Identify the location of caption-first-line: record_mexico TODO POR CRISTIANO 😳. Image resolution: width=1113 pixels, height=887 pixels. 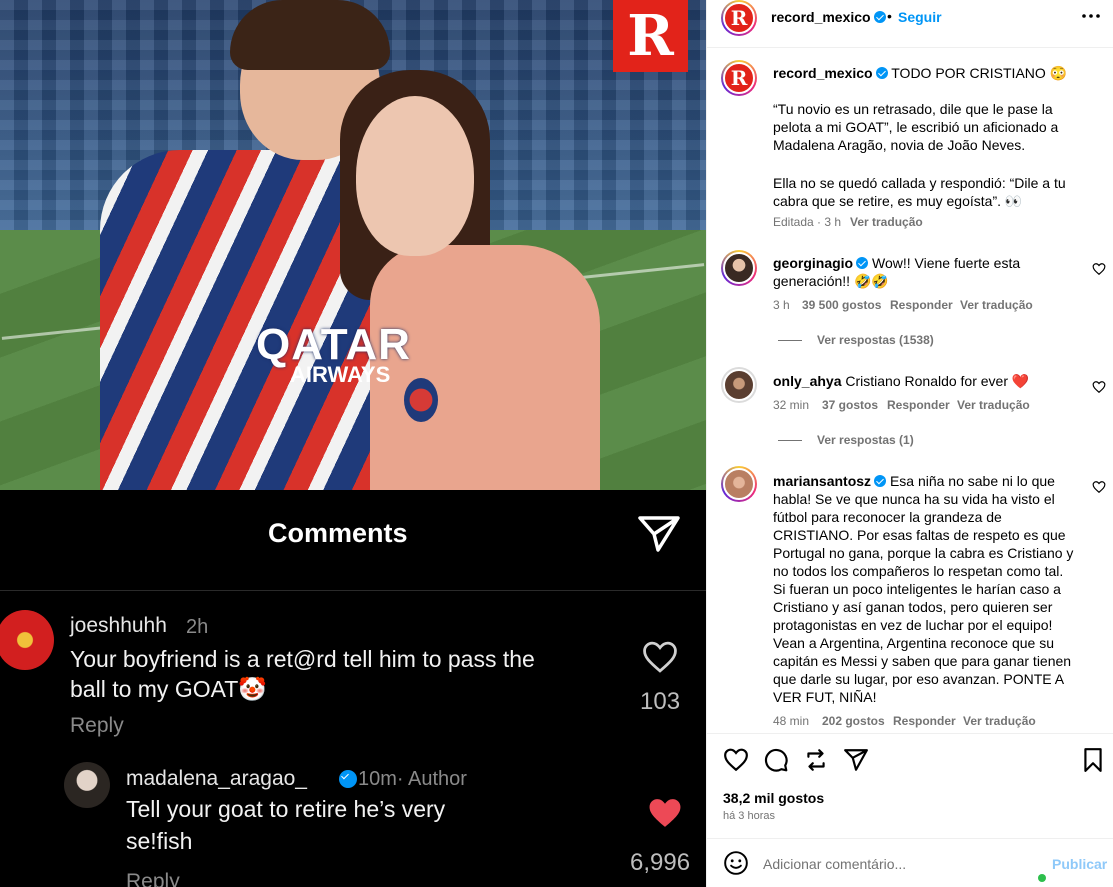
(935, 73).